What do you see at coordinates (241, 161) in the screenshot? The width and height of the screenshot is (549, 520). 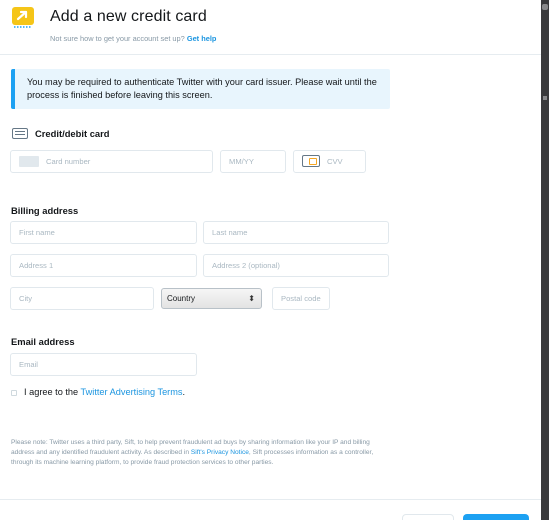 I see `expiry-placeholder: MM/YY` at bounding box center [241, 161].